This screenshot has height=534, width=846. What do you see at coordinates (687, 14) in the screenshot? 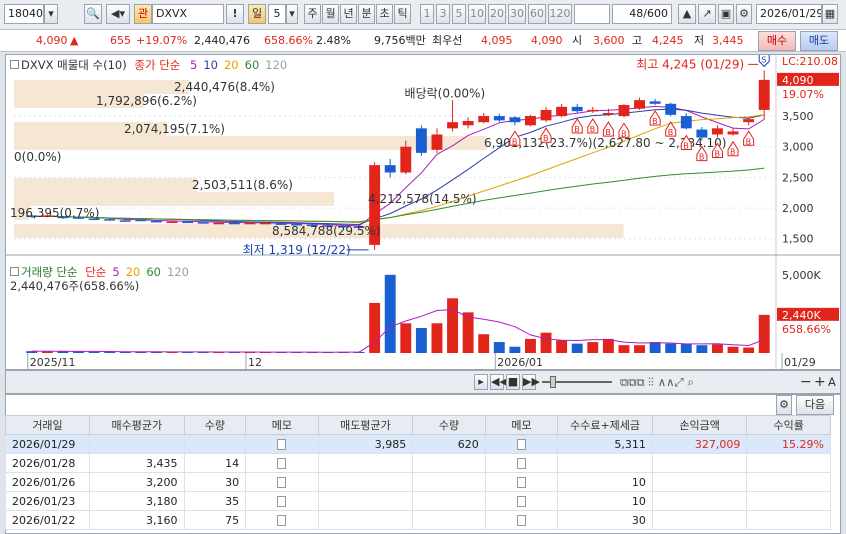
I see `chart-tool-icon: ▲` at bounding box center [687, 14].